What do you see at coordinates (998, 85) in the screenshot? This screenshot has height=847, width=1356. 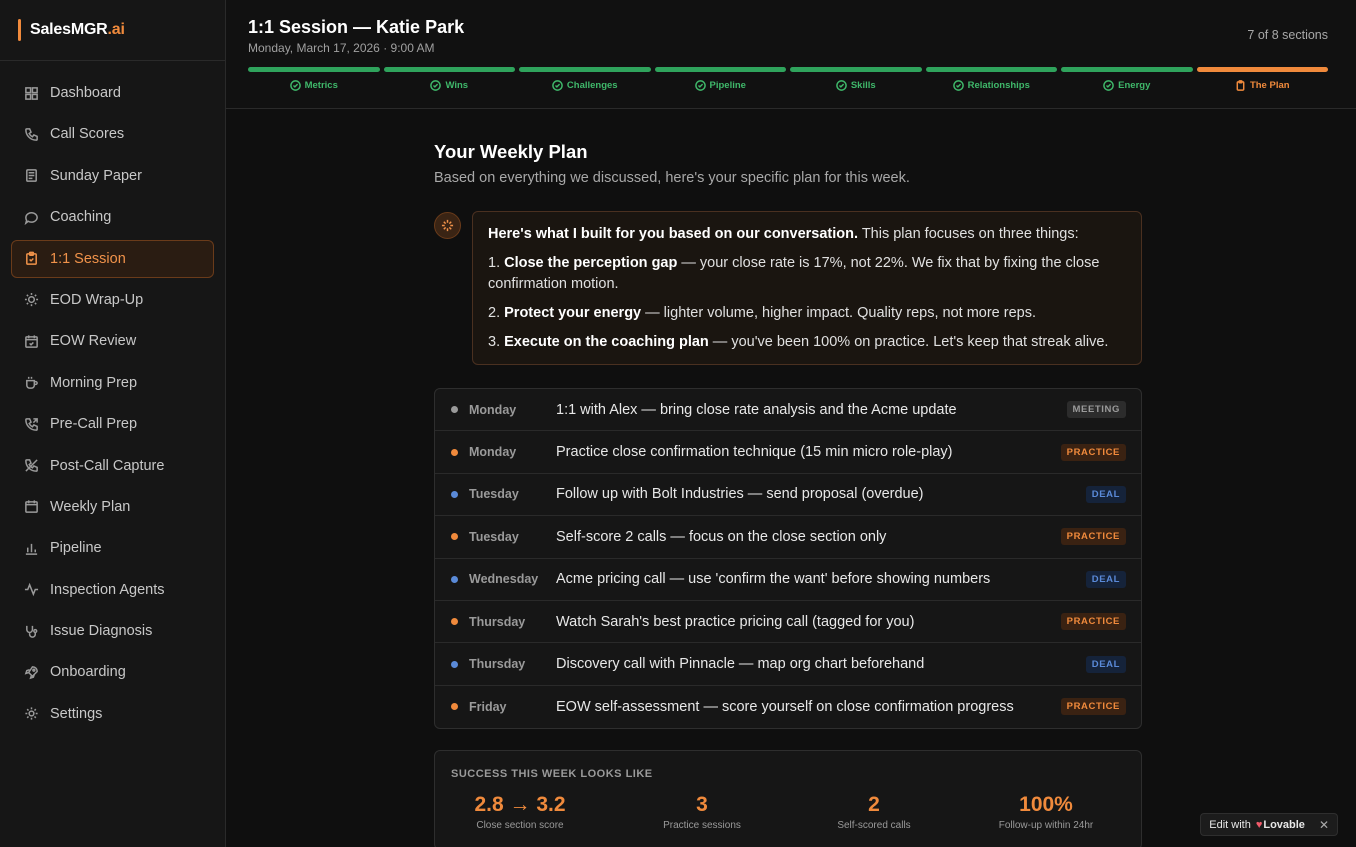 I see `step-label: Relationships` at bounding box center [998, 85].